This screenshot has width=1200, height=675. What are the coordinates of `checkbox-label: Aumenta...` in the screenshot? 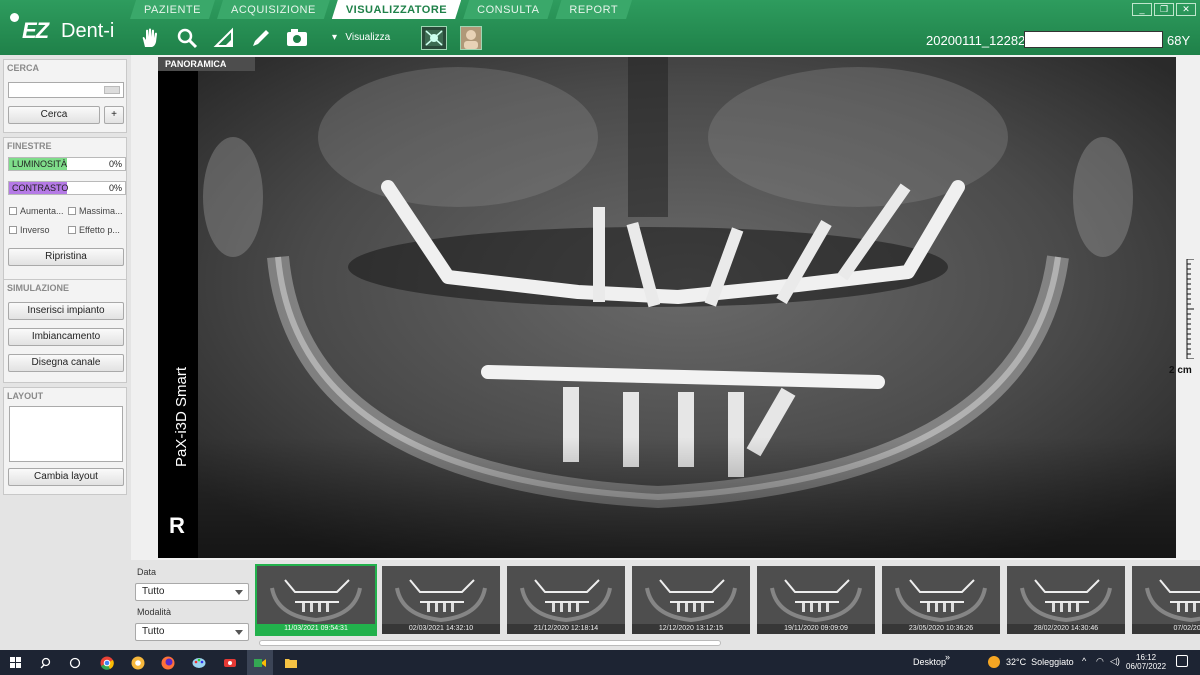 It's located at (42, 211).